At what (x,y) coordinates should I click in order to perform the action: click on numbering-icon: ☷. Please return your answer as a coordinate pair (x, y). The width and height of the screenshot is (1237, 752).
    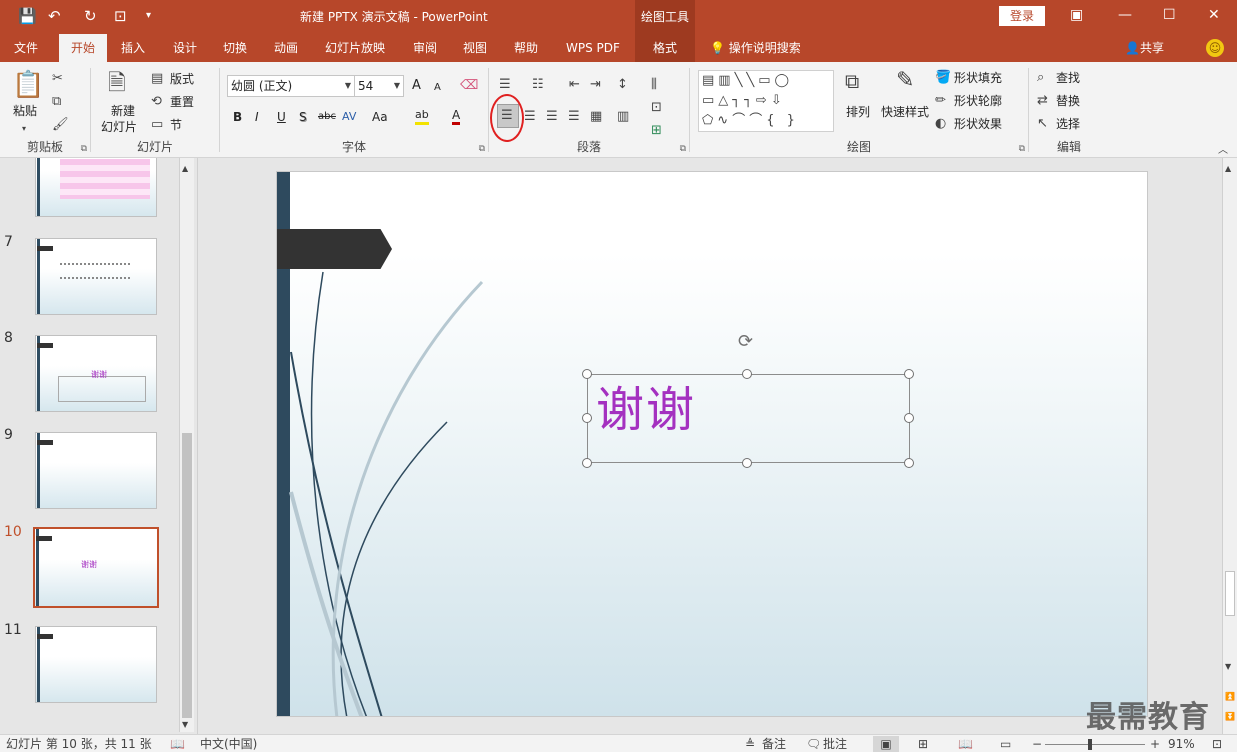
    Looking at the image, I should click on (538, 85).